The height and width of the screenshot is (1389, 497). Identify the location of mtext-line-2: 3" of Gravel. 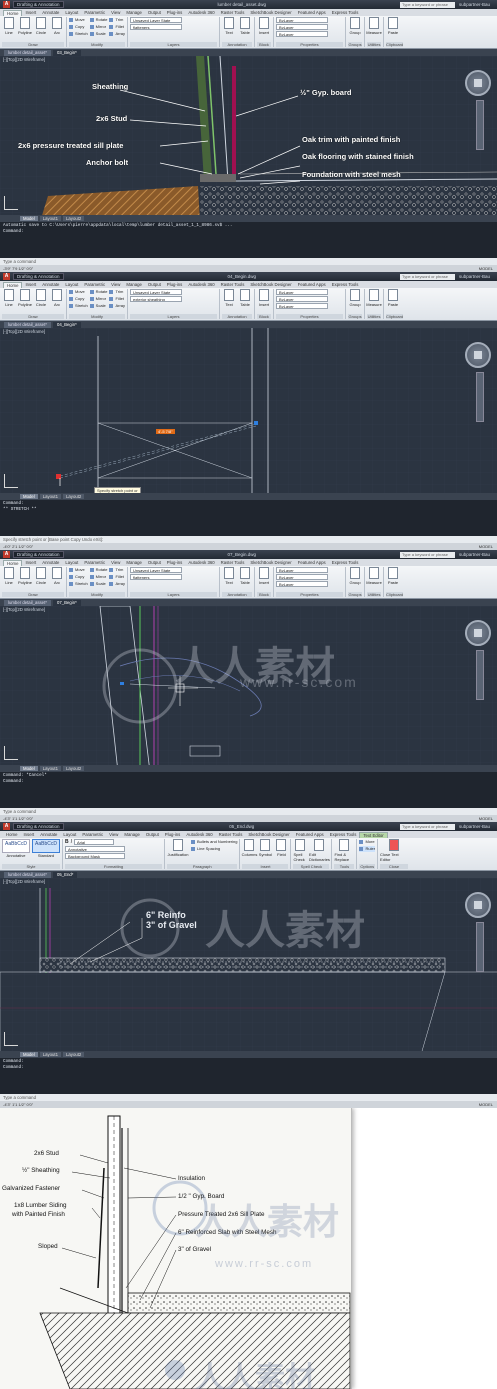
(171, 925).